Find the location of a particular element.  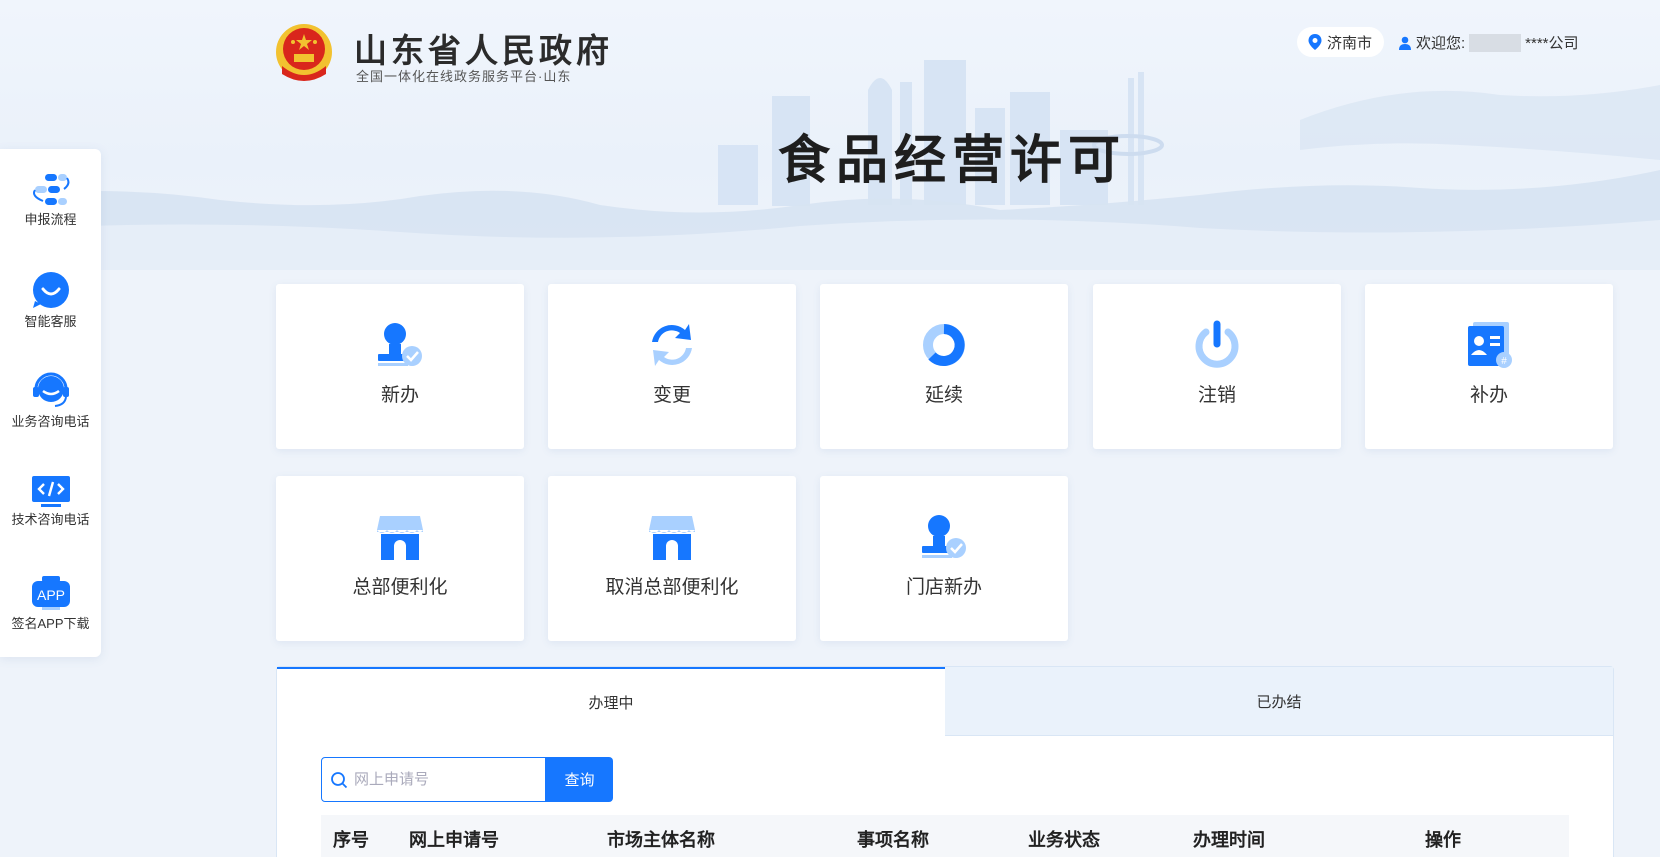

column-header: 业务状态 is located at coordinates (1064, 840).